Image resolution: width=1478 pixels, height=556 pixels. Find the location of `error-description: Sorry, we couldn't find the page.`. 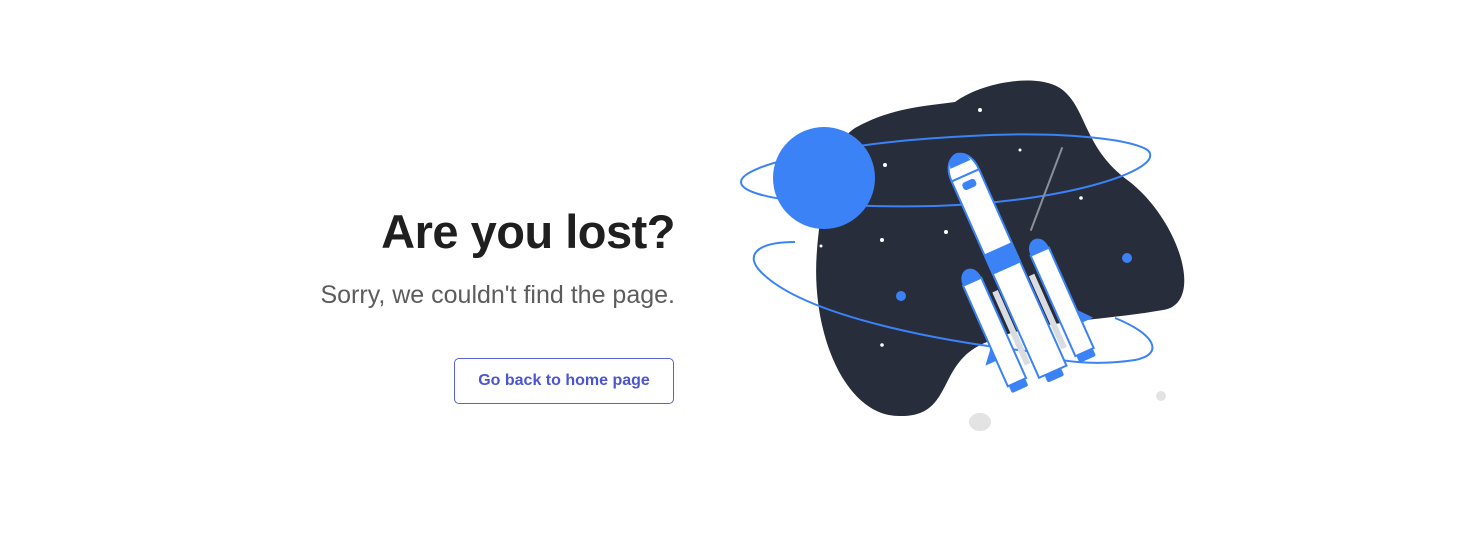

error-description: Sorry, we couldn't find the page. is located at coordinates (497, 295).